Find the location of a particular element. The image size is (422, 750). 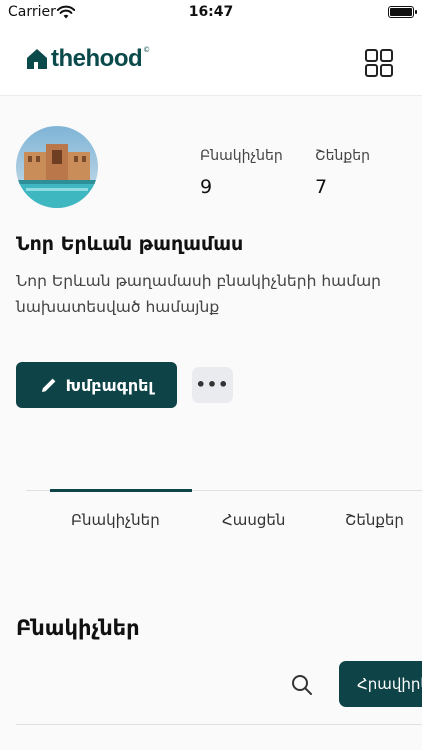

more-icon: ••• is located at coordinates (212, 384).